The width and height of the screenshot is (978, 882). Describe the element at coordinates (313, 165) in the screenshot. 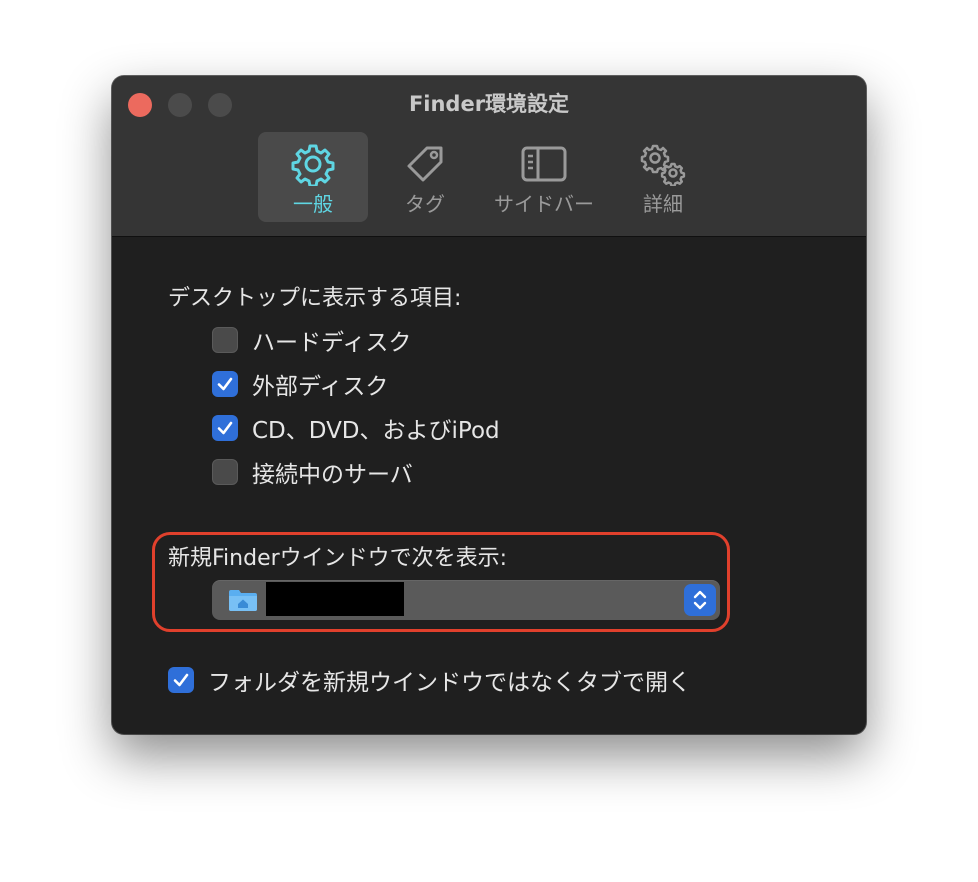

I see `gear-icon` at that location.